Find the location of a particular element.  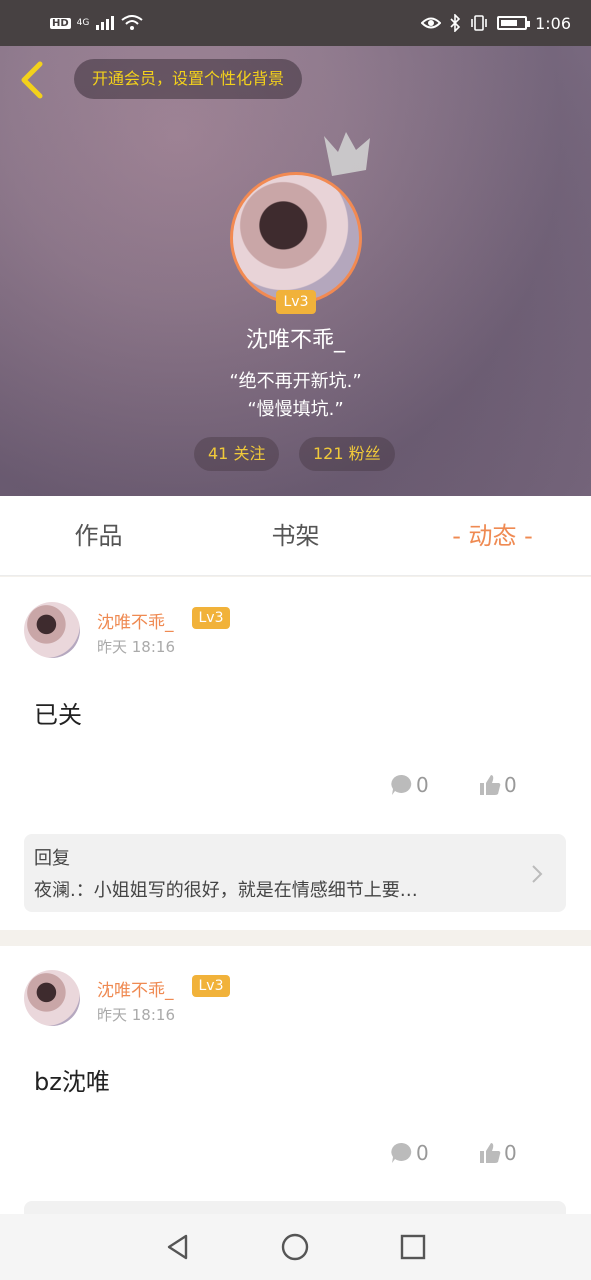

eye-icon is located at coordinates (431, 23).